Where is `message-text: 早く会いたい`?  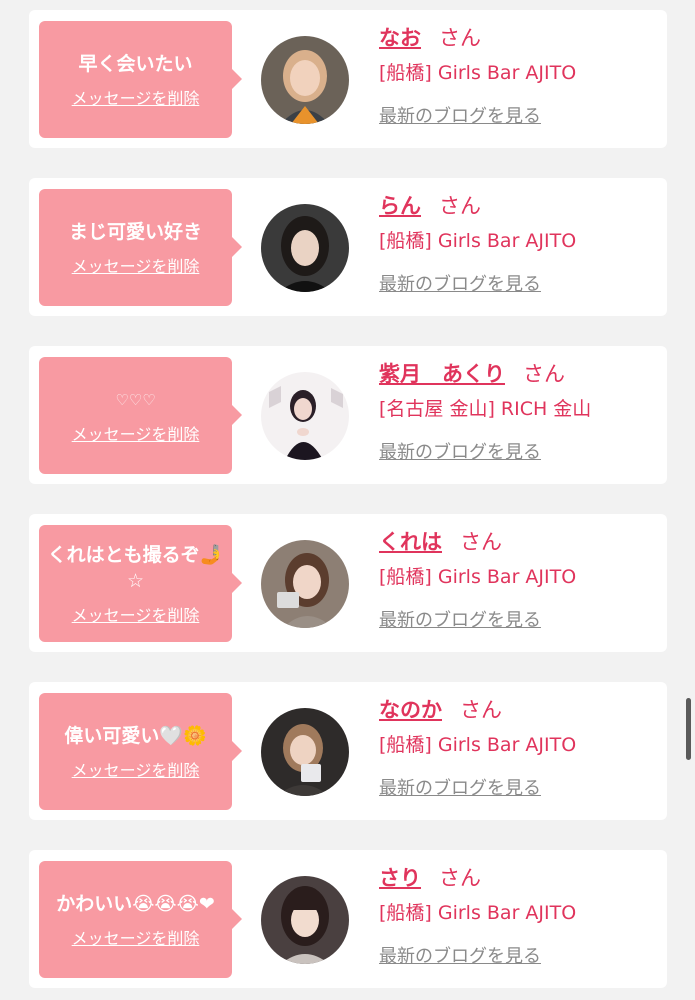
message-text: 早く会いたい is located at coordinates (135, 63).